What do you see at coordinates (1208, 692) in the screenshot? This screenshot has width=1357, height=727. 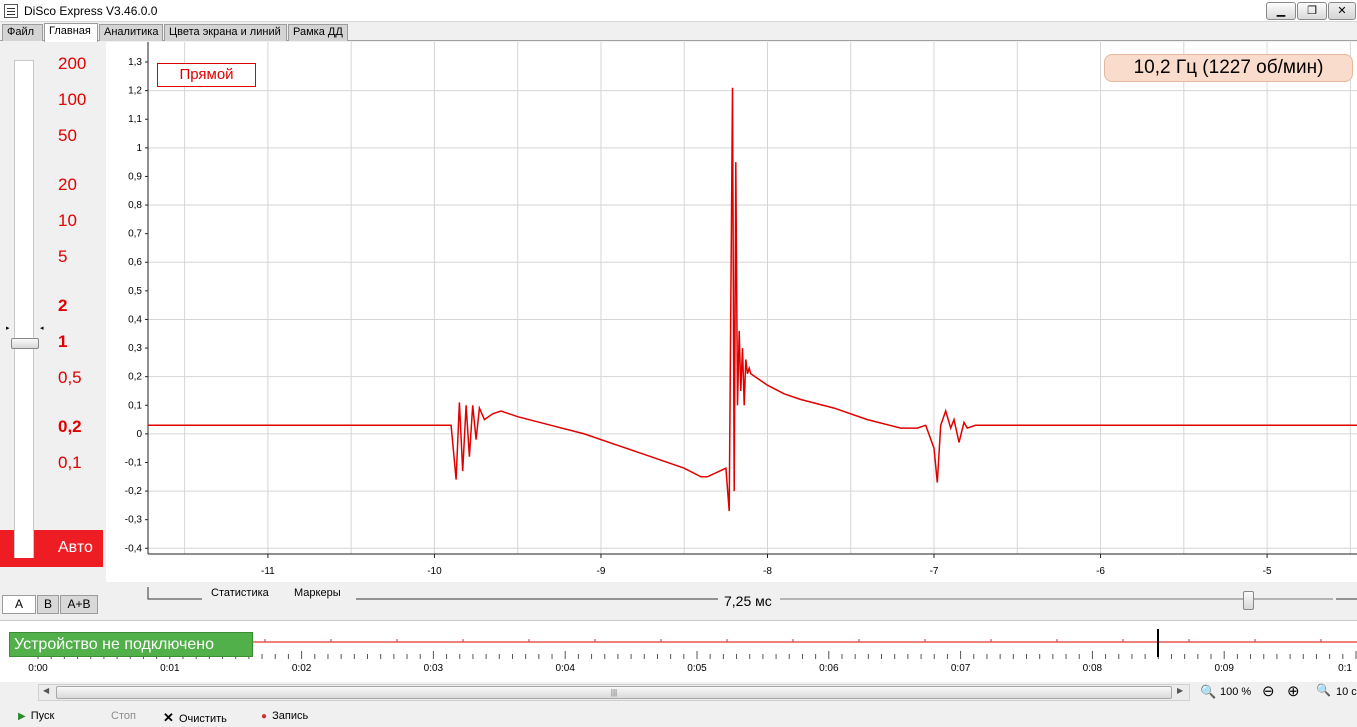 I see `zoom-fit-icon: 🔍` at bounding box center [1208, 692].